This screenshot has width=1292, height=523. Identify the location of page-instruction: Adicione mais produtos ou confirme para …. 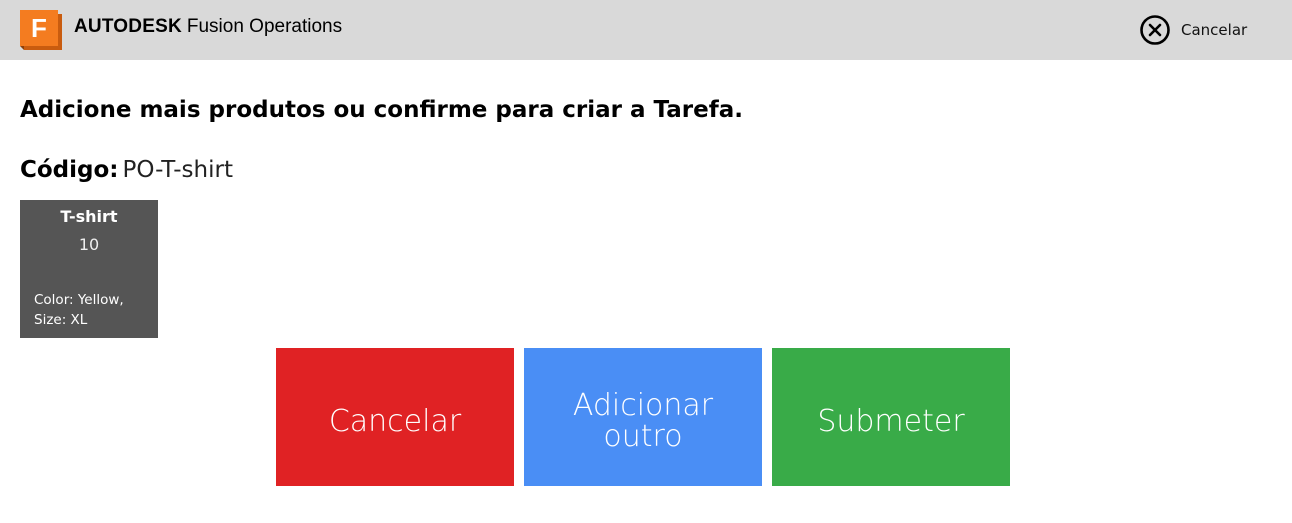
(381, 110).